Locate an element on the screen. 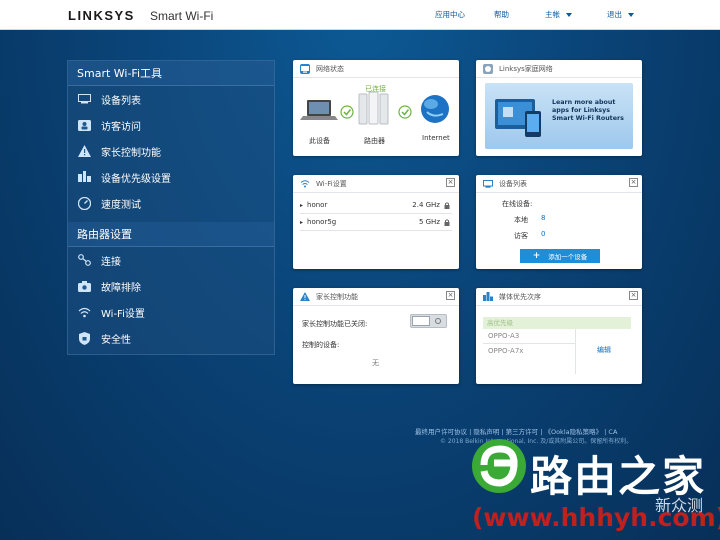  local-label: 本地 is located at coordinates (521, 220).